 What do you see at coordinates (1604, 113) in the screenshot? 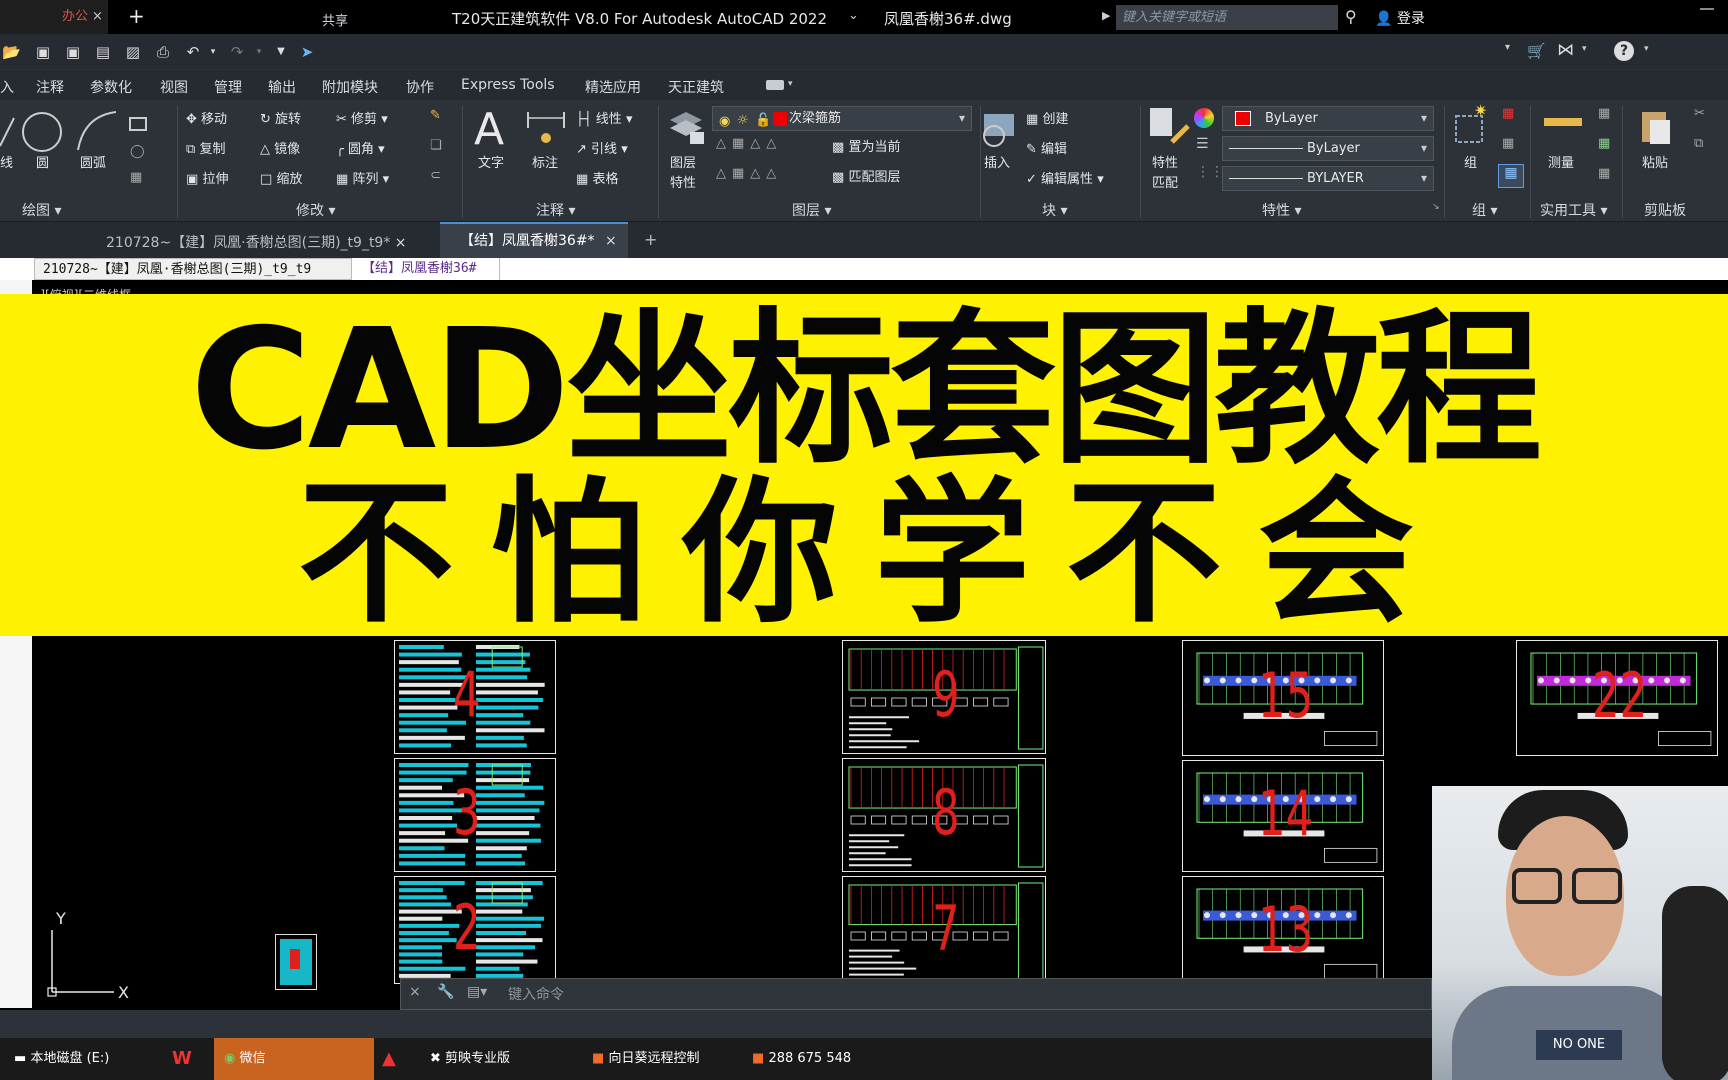
I see `id-point-icon: ▦` at bounding box center [1604, 113].